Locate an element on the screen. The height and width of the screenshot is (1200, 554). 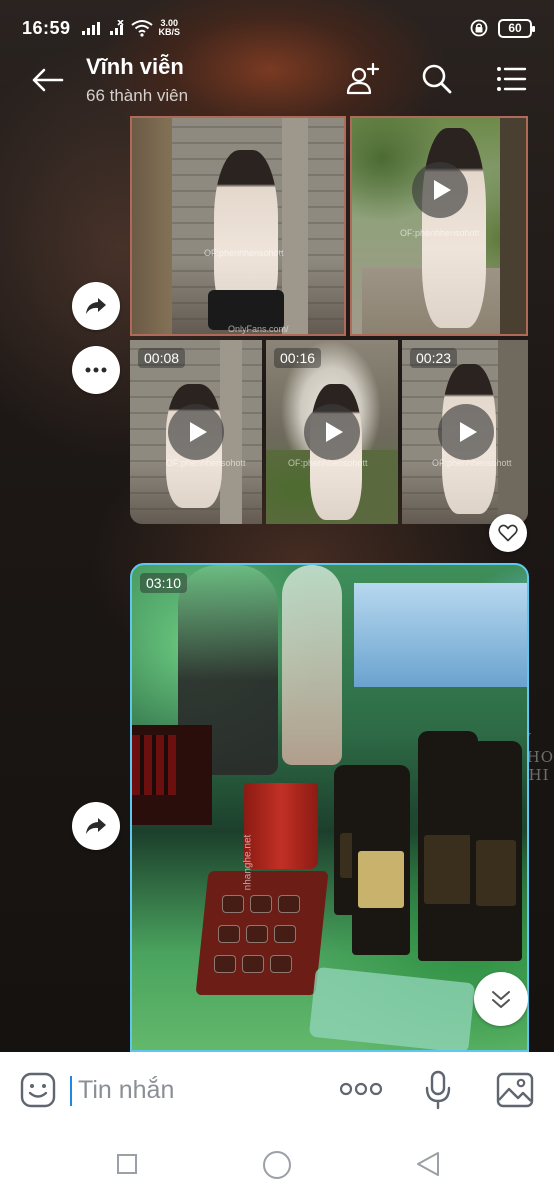
status-bar: 16:59 3.00 KB/S 60 is located at coordinates (277, 28).